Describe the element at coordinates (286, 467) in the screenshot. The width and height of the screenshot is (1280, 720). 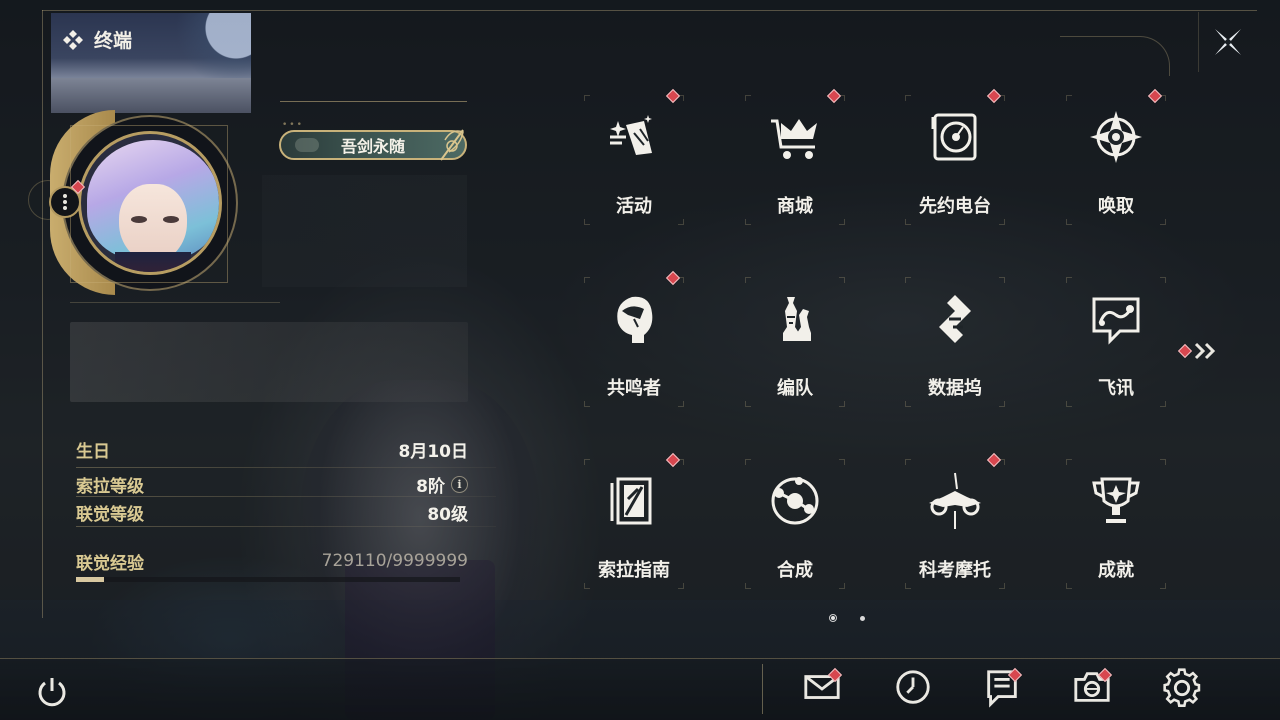
I see `stat-divider` at that location.